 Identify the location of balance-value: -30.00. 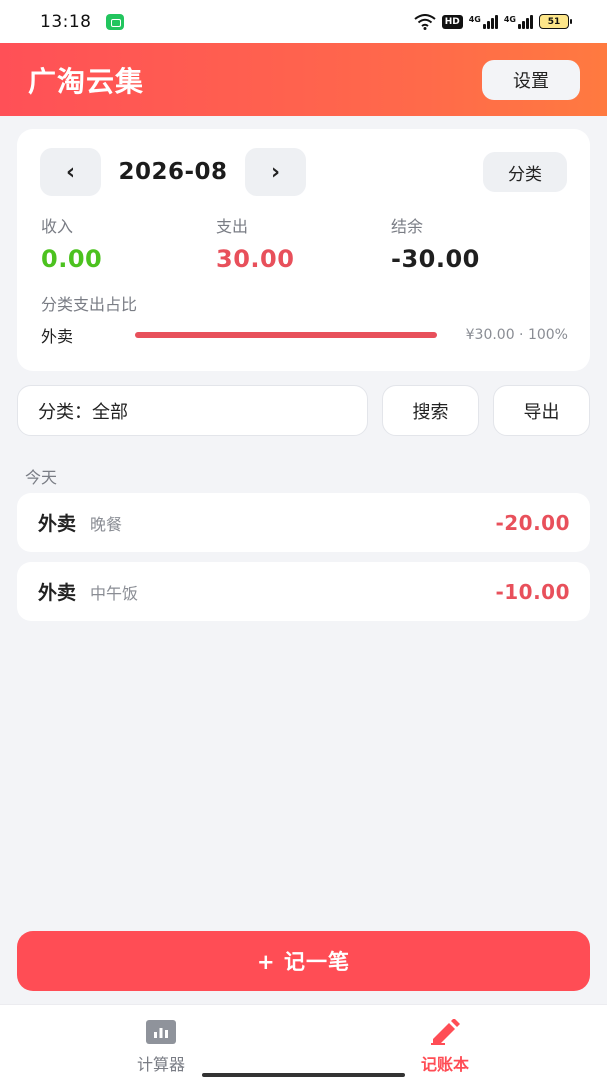
(435, 259).